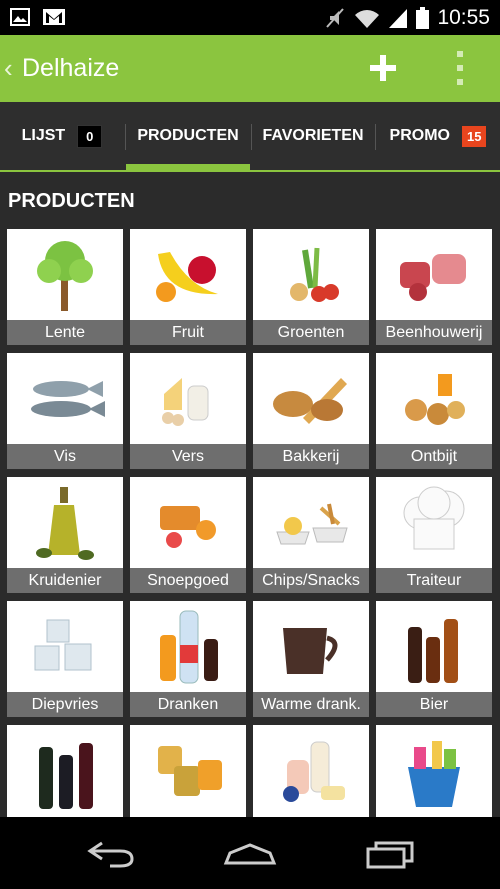 The image size is (500, 889). I want to click on category-tile: Beenhouwerij, so click(434, 287).